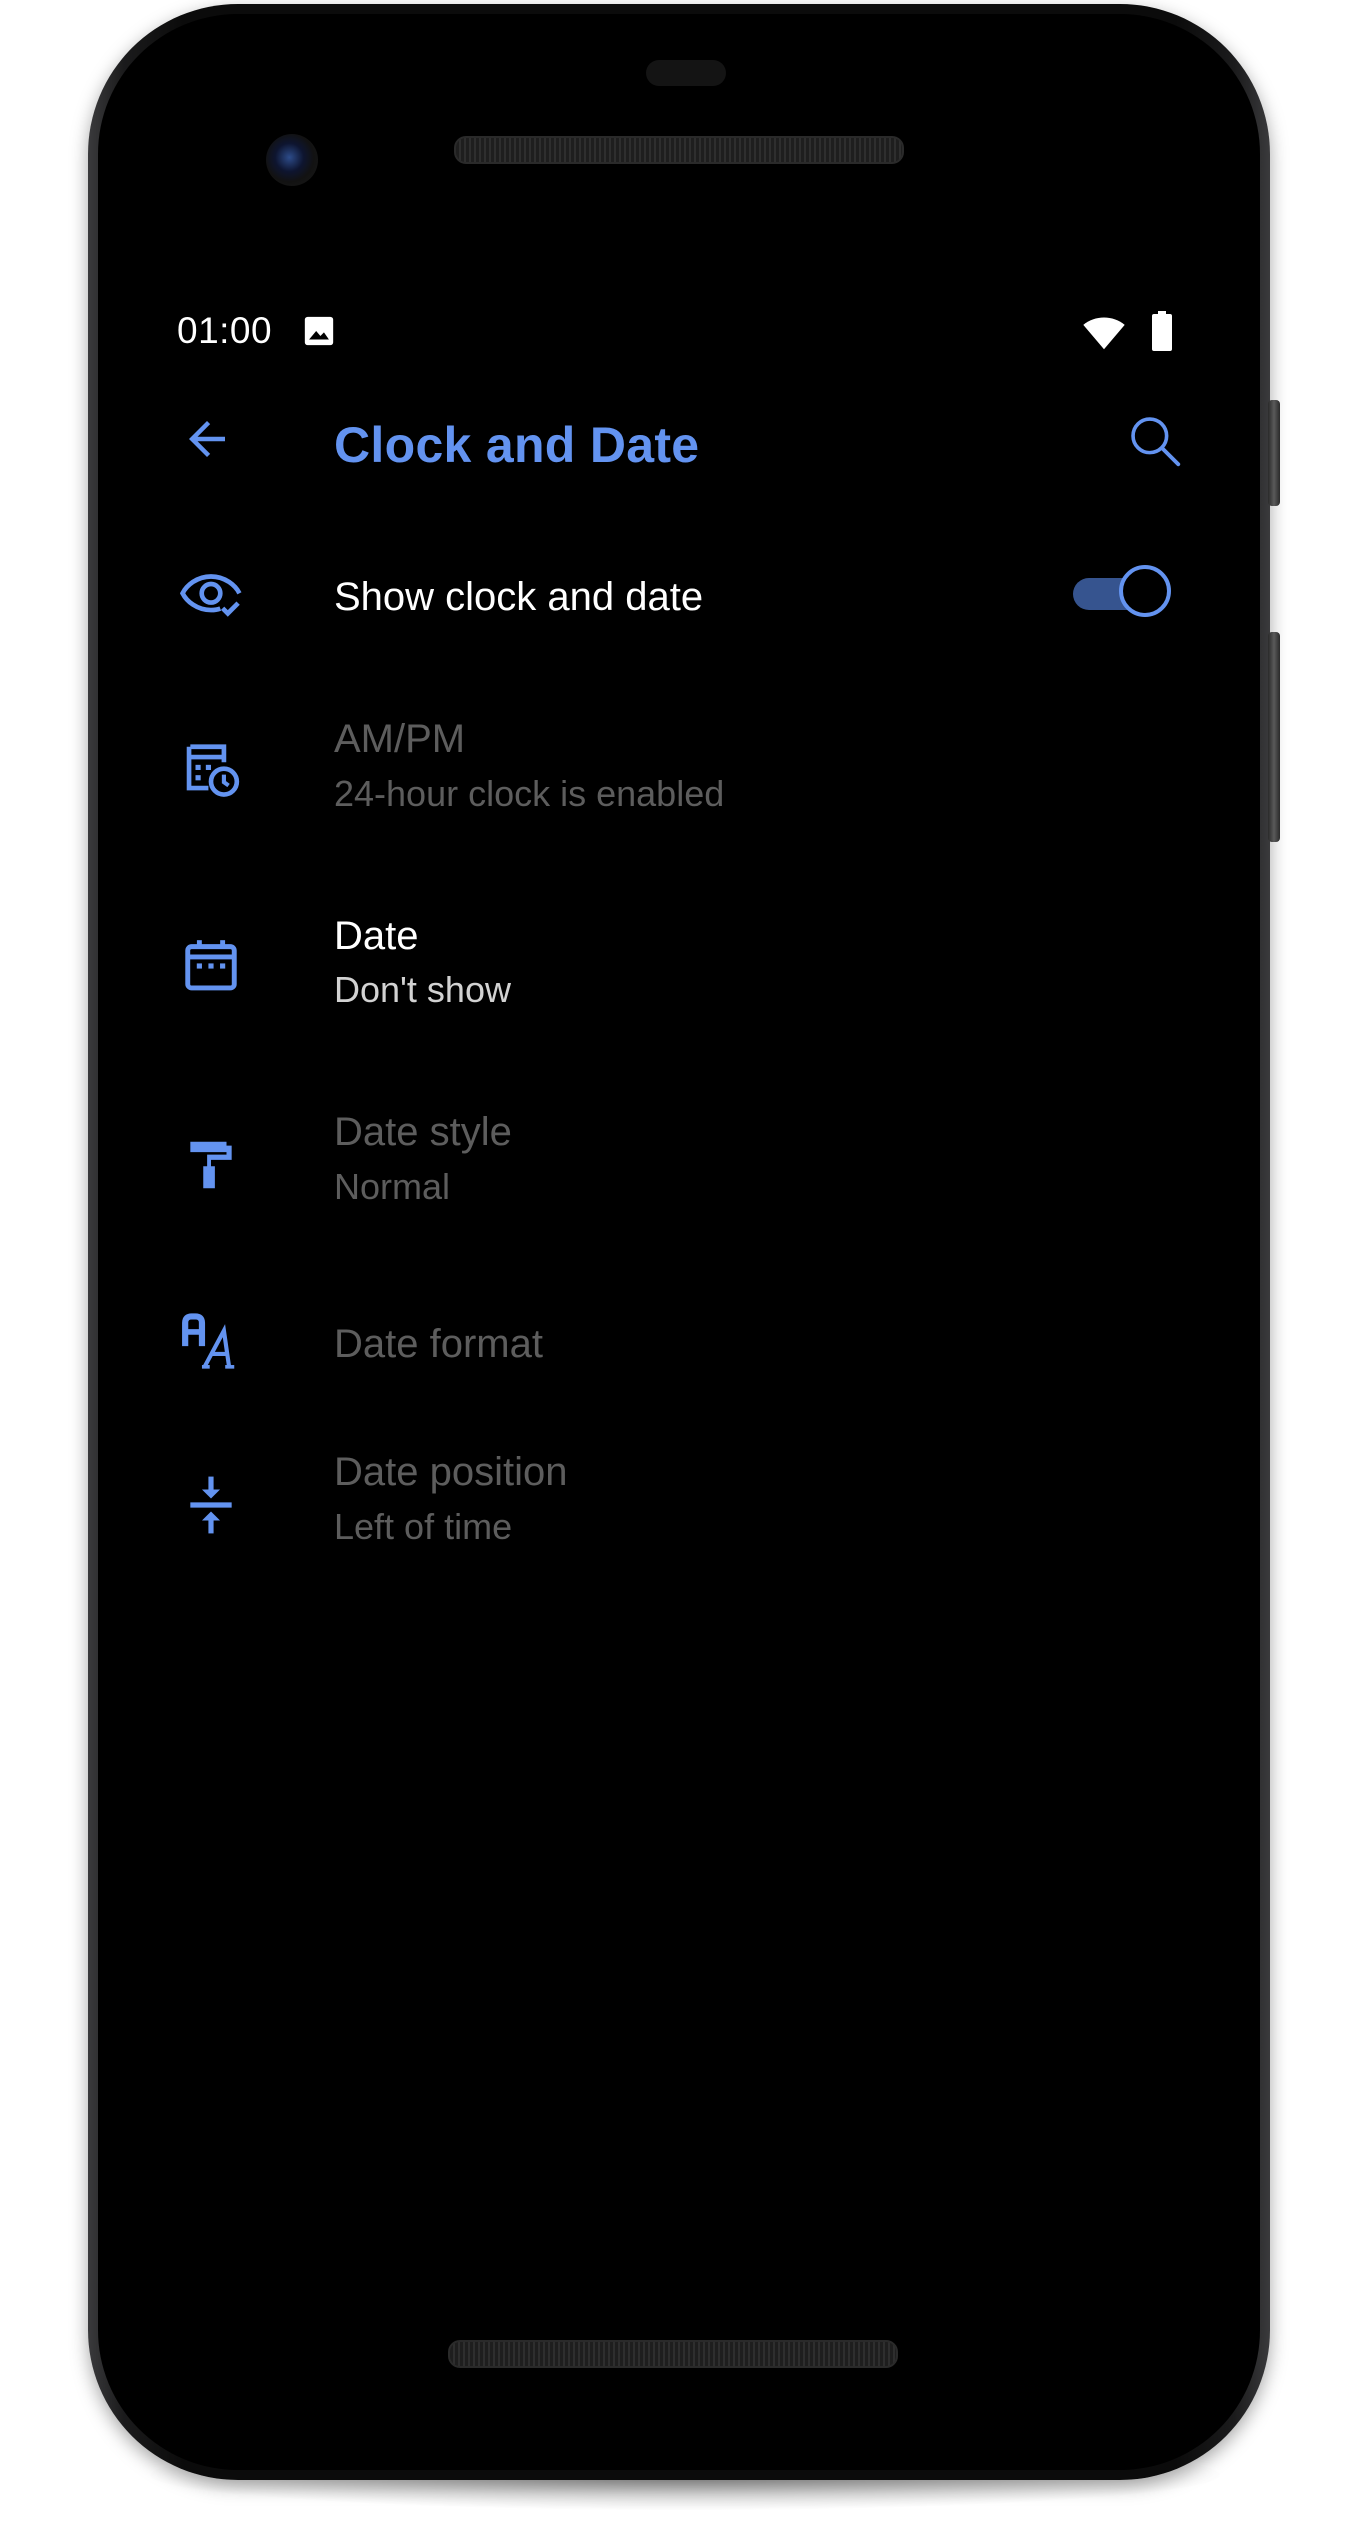  I want to click on setting-date-format: Date format, so click(679, 1342).